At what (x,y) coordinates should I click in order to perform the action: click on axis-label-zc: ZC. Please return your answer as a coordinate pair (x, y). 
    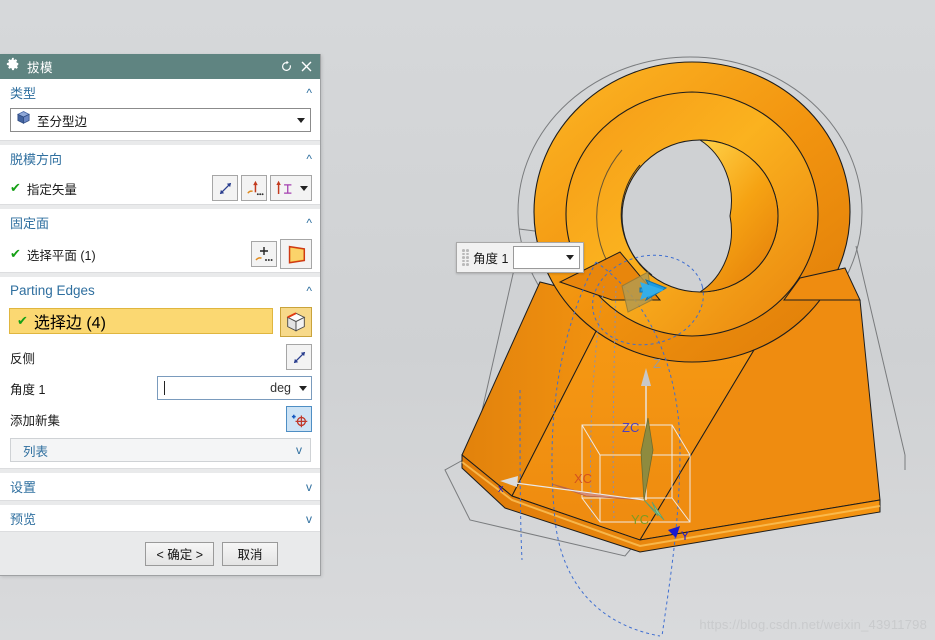
    Looking at the image, I should click on (630, 427).